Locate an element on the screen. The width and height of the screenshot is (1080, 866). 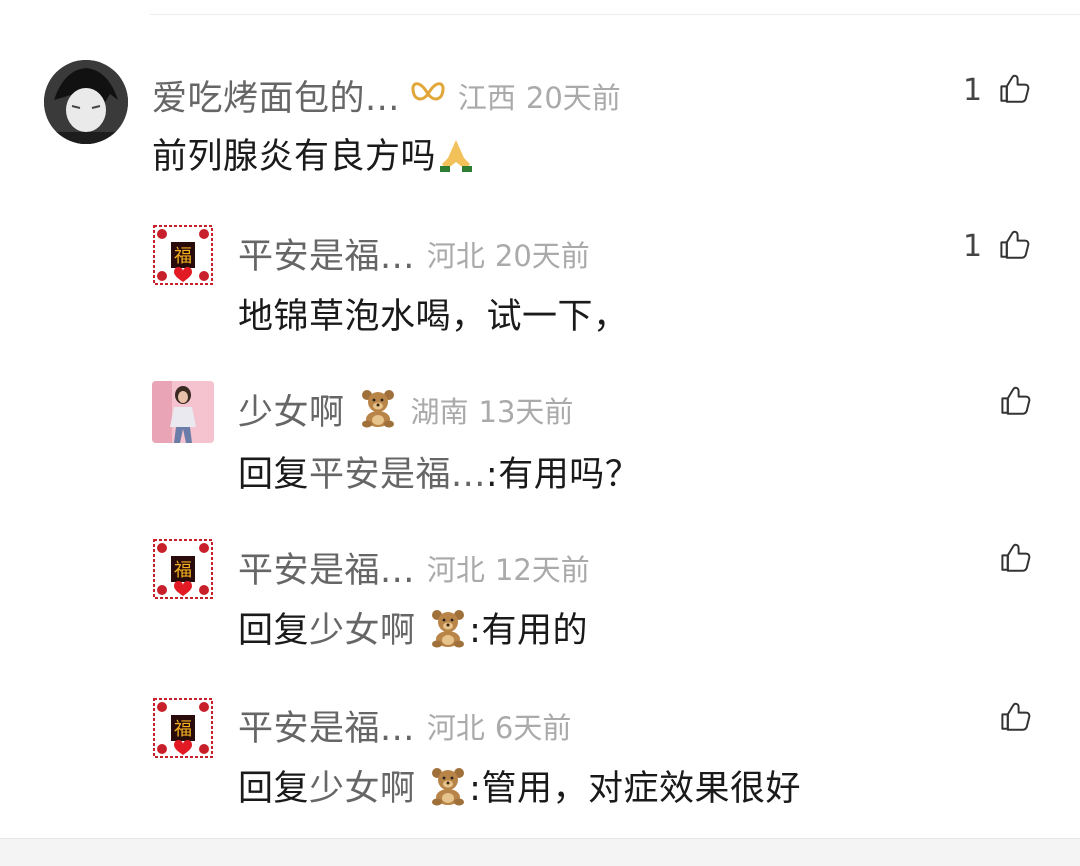
comment-text: 回复少女啊 :有用的 is located at coordinates (413, 630).